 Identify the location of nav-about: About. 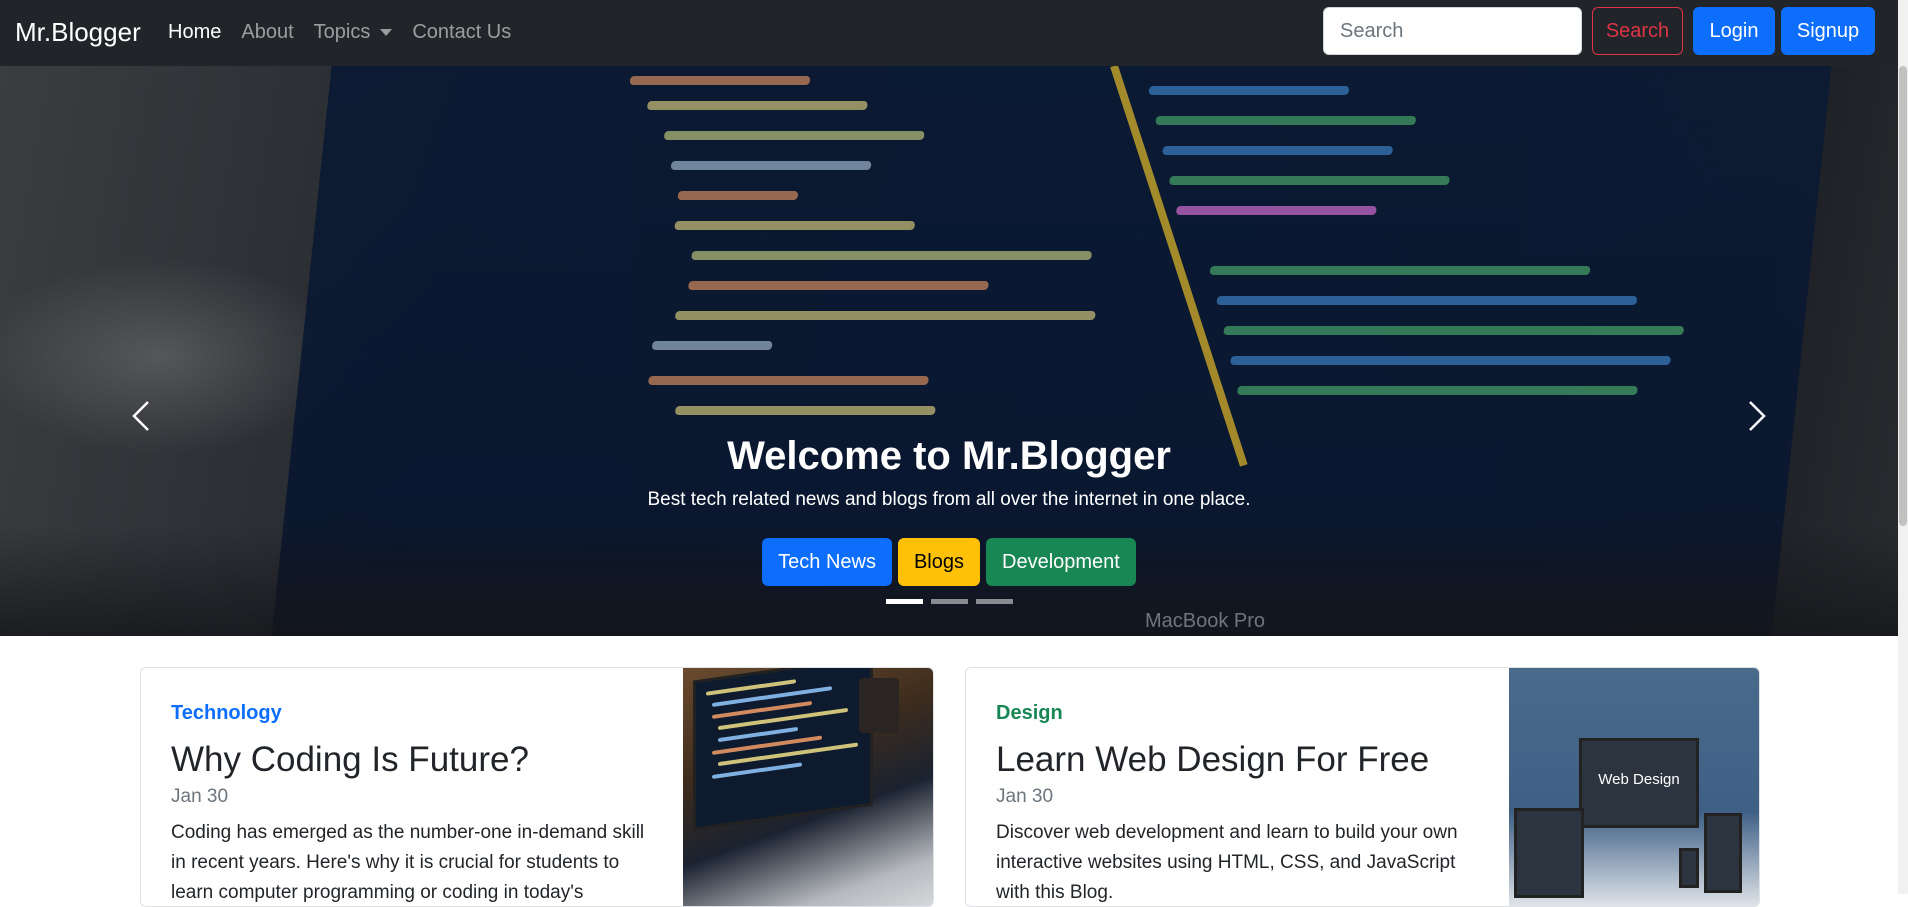
(267, 32).